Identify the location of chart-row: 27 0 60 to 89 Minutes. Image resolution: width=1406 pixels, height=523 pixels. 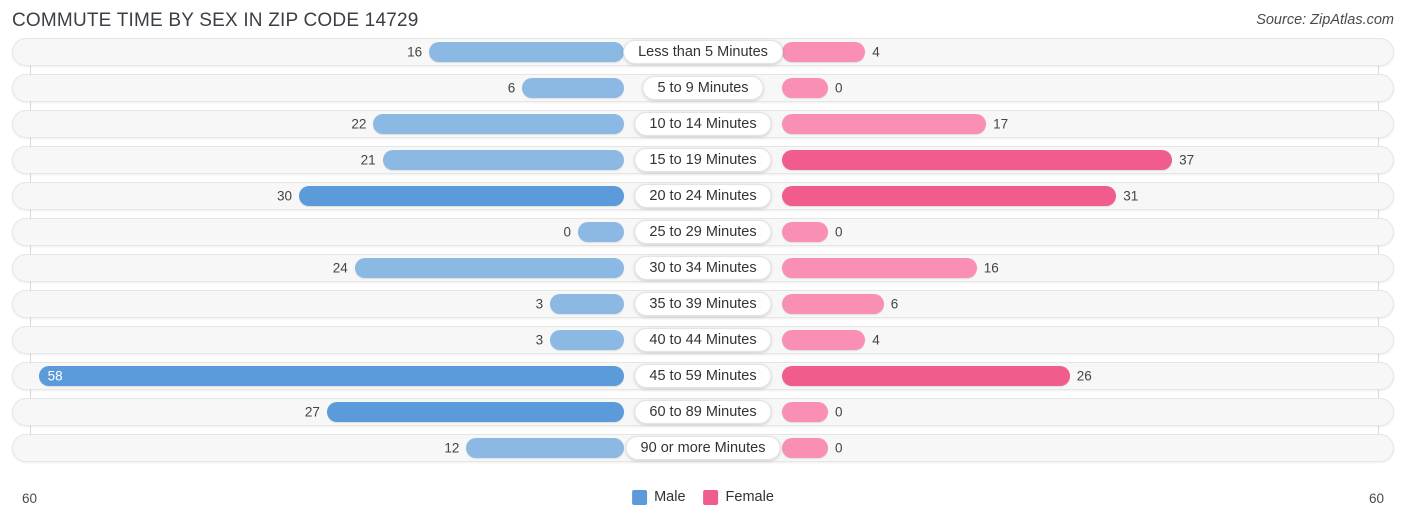
(703, 412).